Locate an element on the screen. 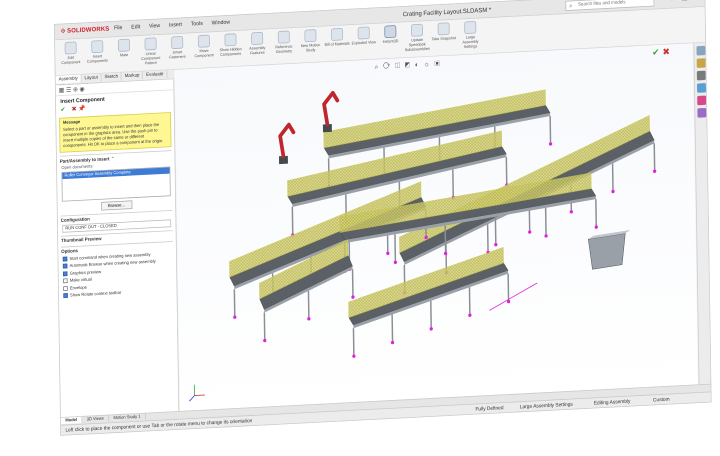  close-icon: ✕ is located at coordinates (697, 1).